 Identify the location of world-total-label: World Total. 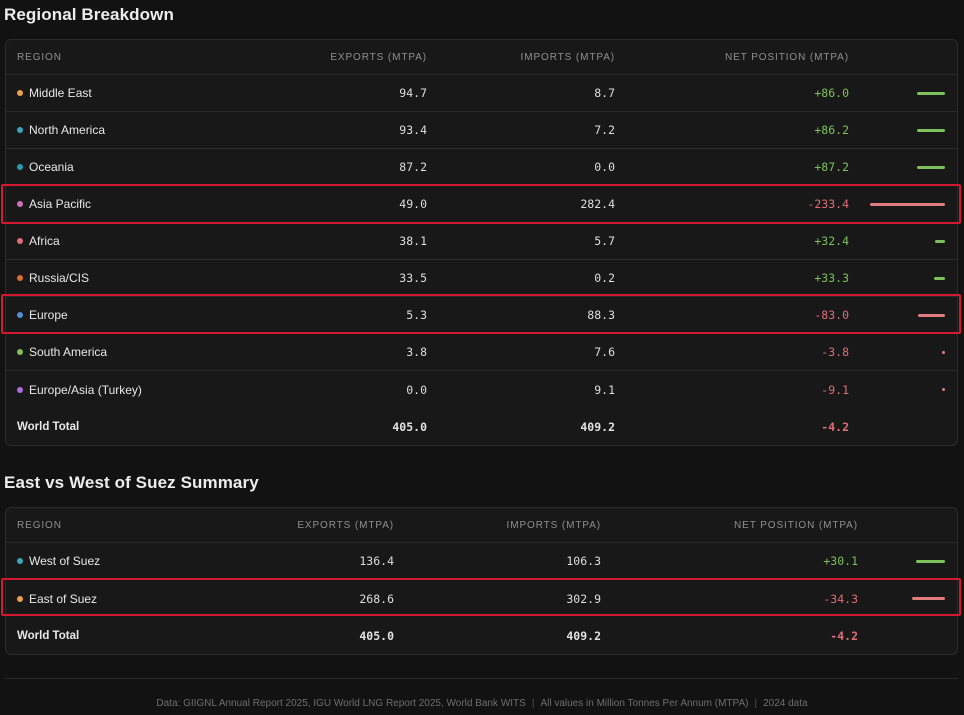
(48, 426).